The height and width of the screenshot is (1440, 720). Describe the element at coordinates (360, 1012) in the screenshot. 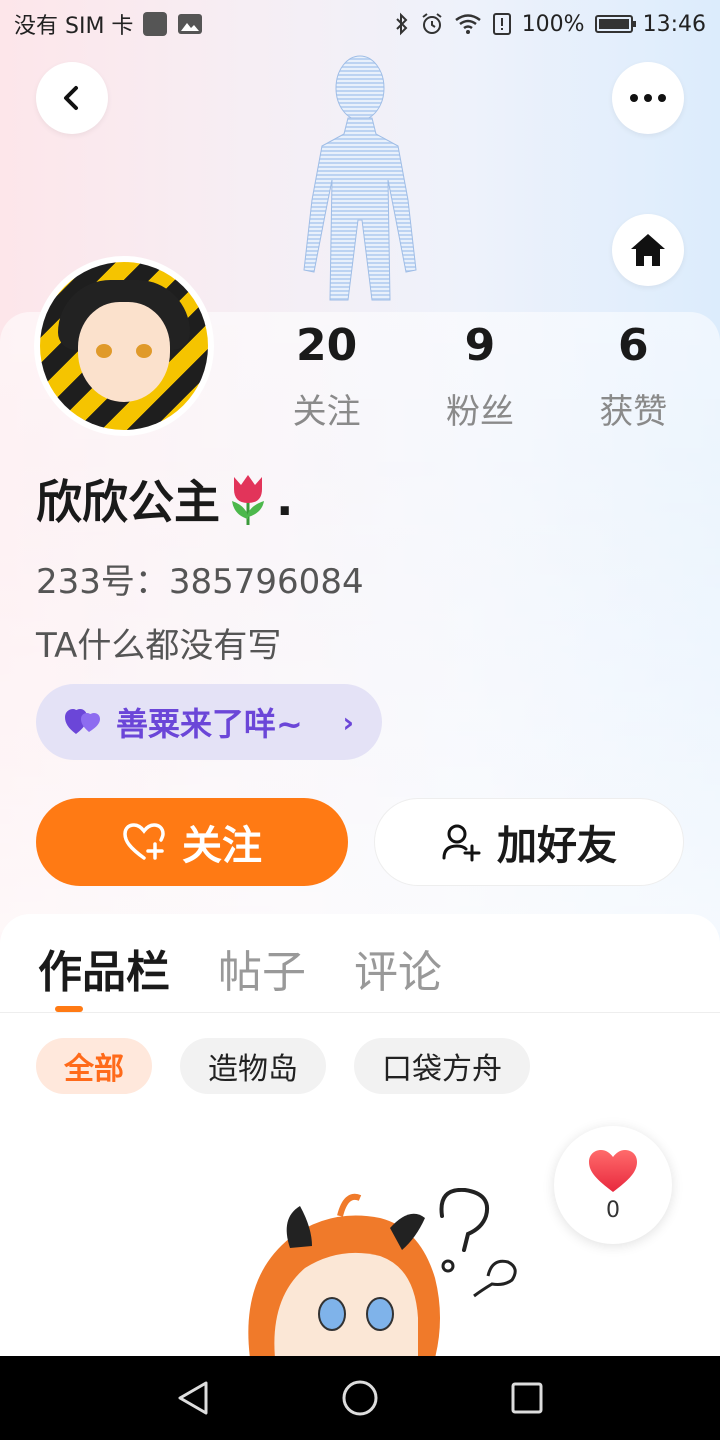

I see `divider` at that location.